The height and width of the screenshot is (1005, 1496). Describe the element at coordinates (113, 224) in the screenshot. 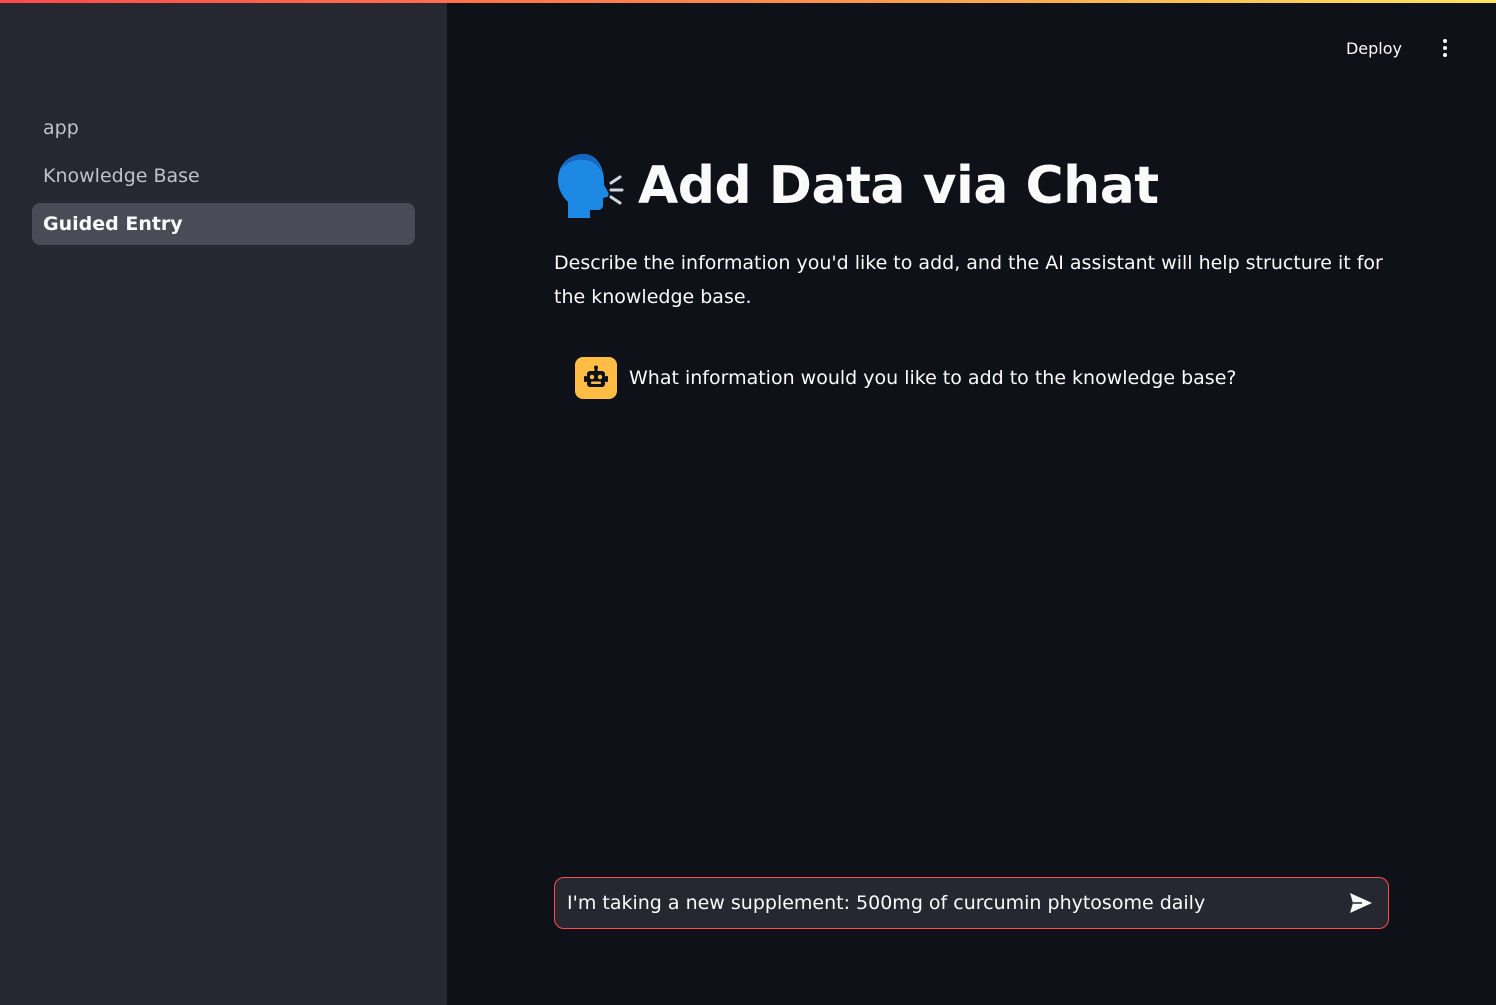

I see `sidebar-item-label: Guided Entry` at that location.